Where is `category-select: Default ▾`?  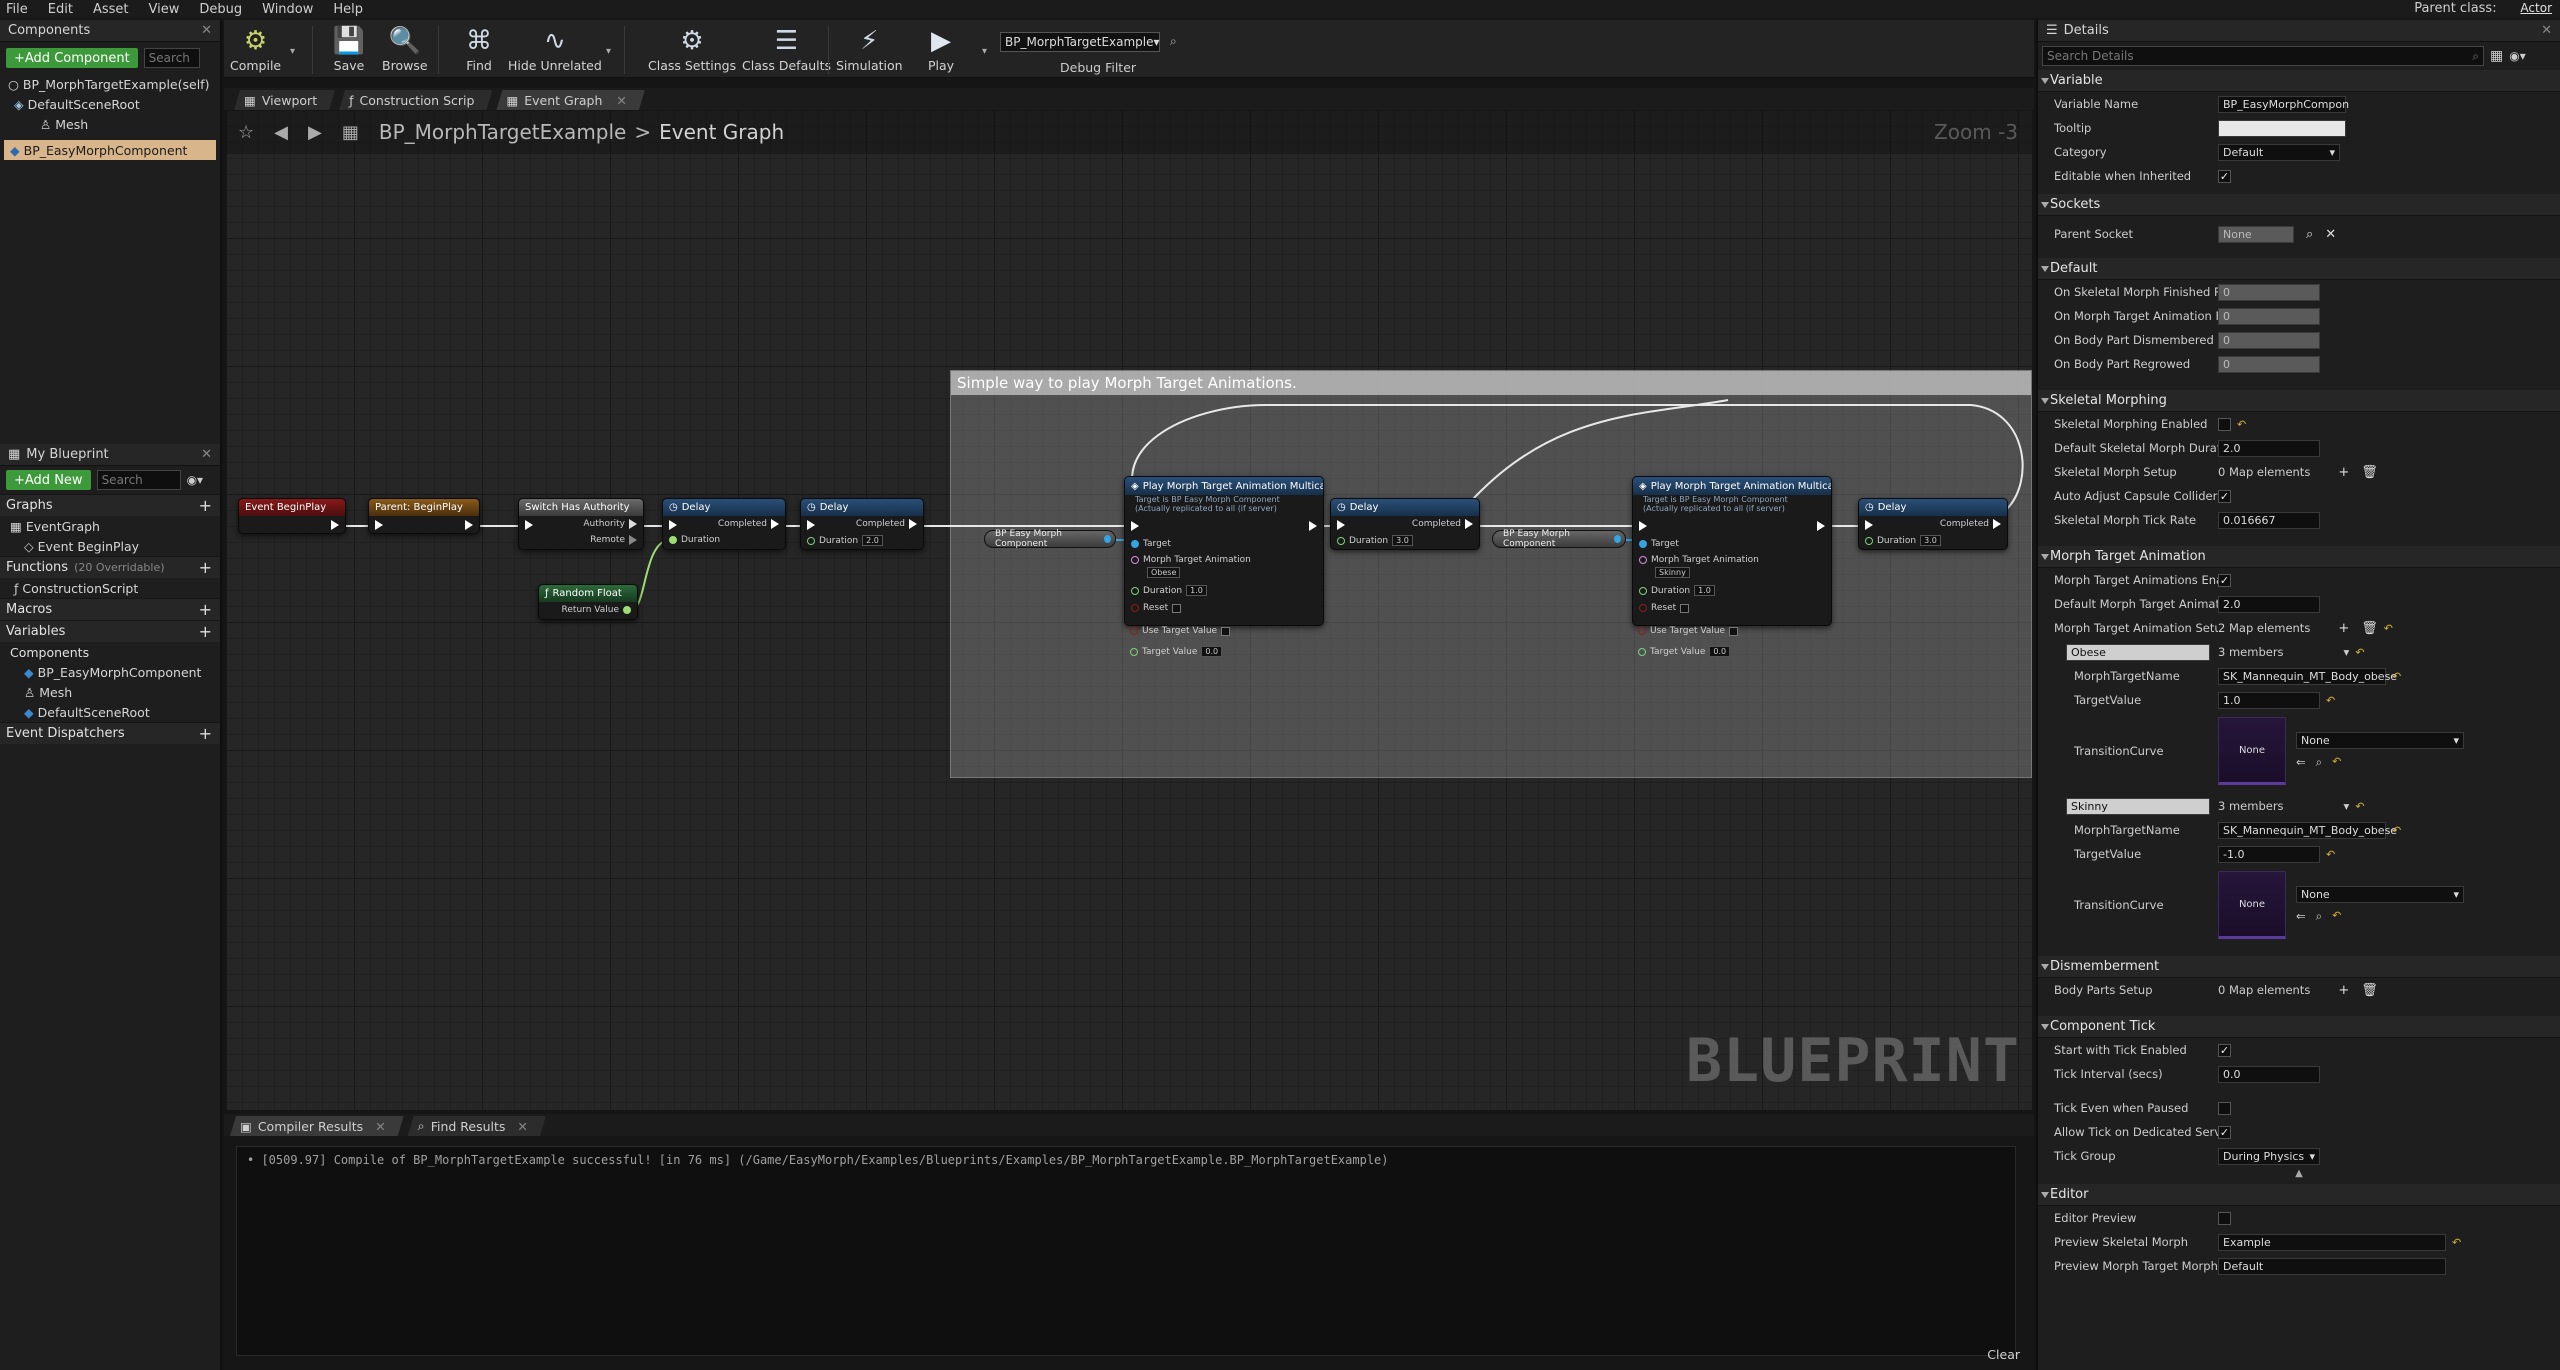
category-select: Default ▾ is located at coordinates (2279, 152).